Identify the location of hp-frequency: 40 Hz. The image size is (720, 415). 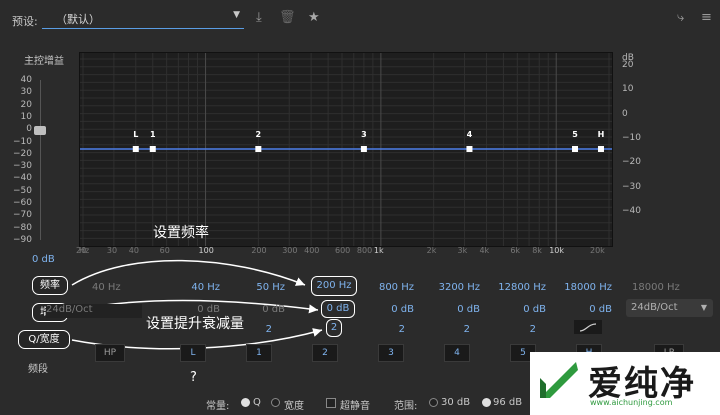
(106, 287).